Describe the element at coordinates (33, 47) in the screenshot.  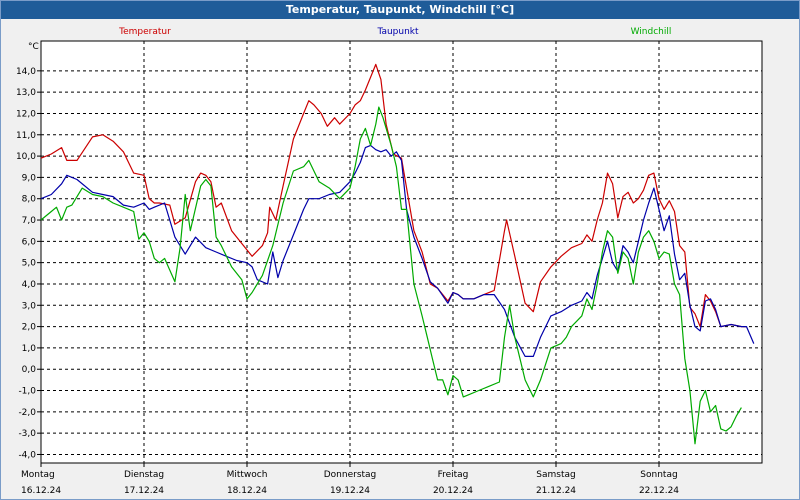
I see `y-axis-unit: °C` at that location.